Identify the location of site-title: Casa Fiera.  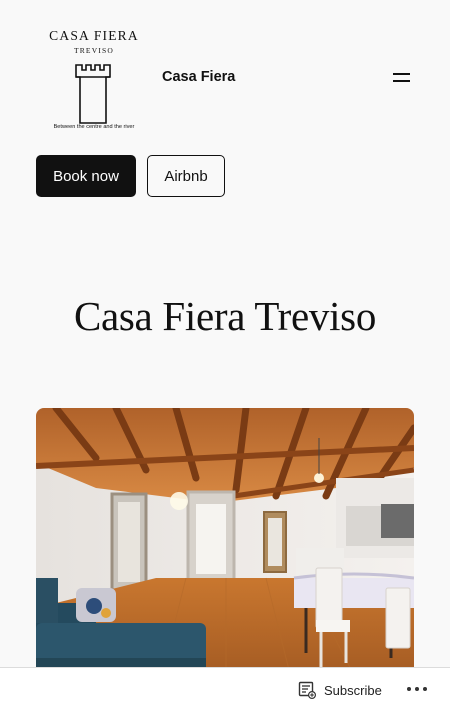
(198, 77).